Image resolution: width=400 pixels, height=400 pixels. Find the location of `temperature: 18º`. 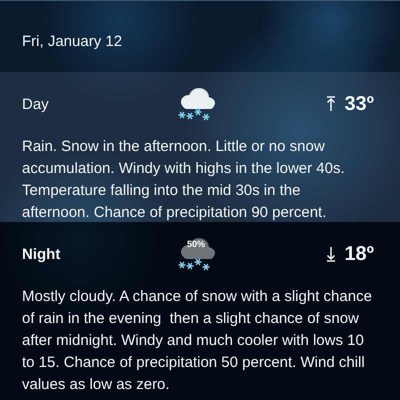

temperature: 18º is located at coordinates (359, 254).